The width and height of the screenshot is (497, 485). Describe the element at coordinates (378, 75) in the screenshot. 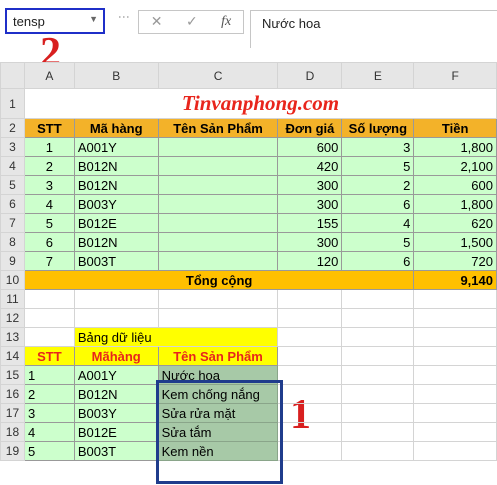

I see `column-header: E` at that location.